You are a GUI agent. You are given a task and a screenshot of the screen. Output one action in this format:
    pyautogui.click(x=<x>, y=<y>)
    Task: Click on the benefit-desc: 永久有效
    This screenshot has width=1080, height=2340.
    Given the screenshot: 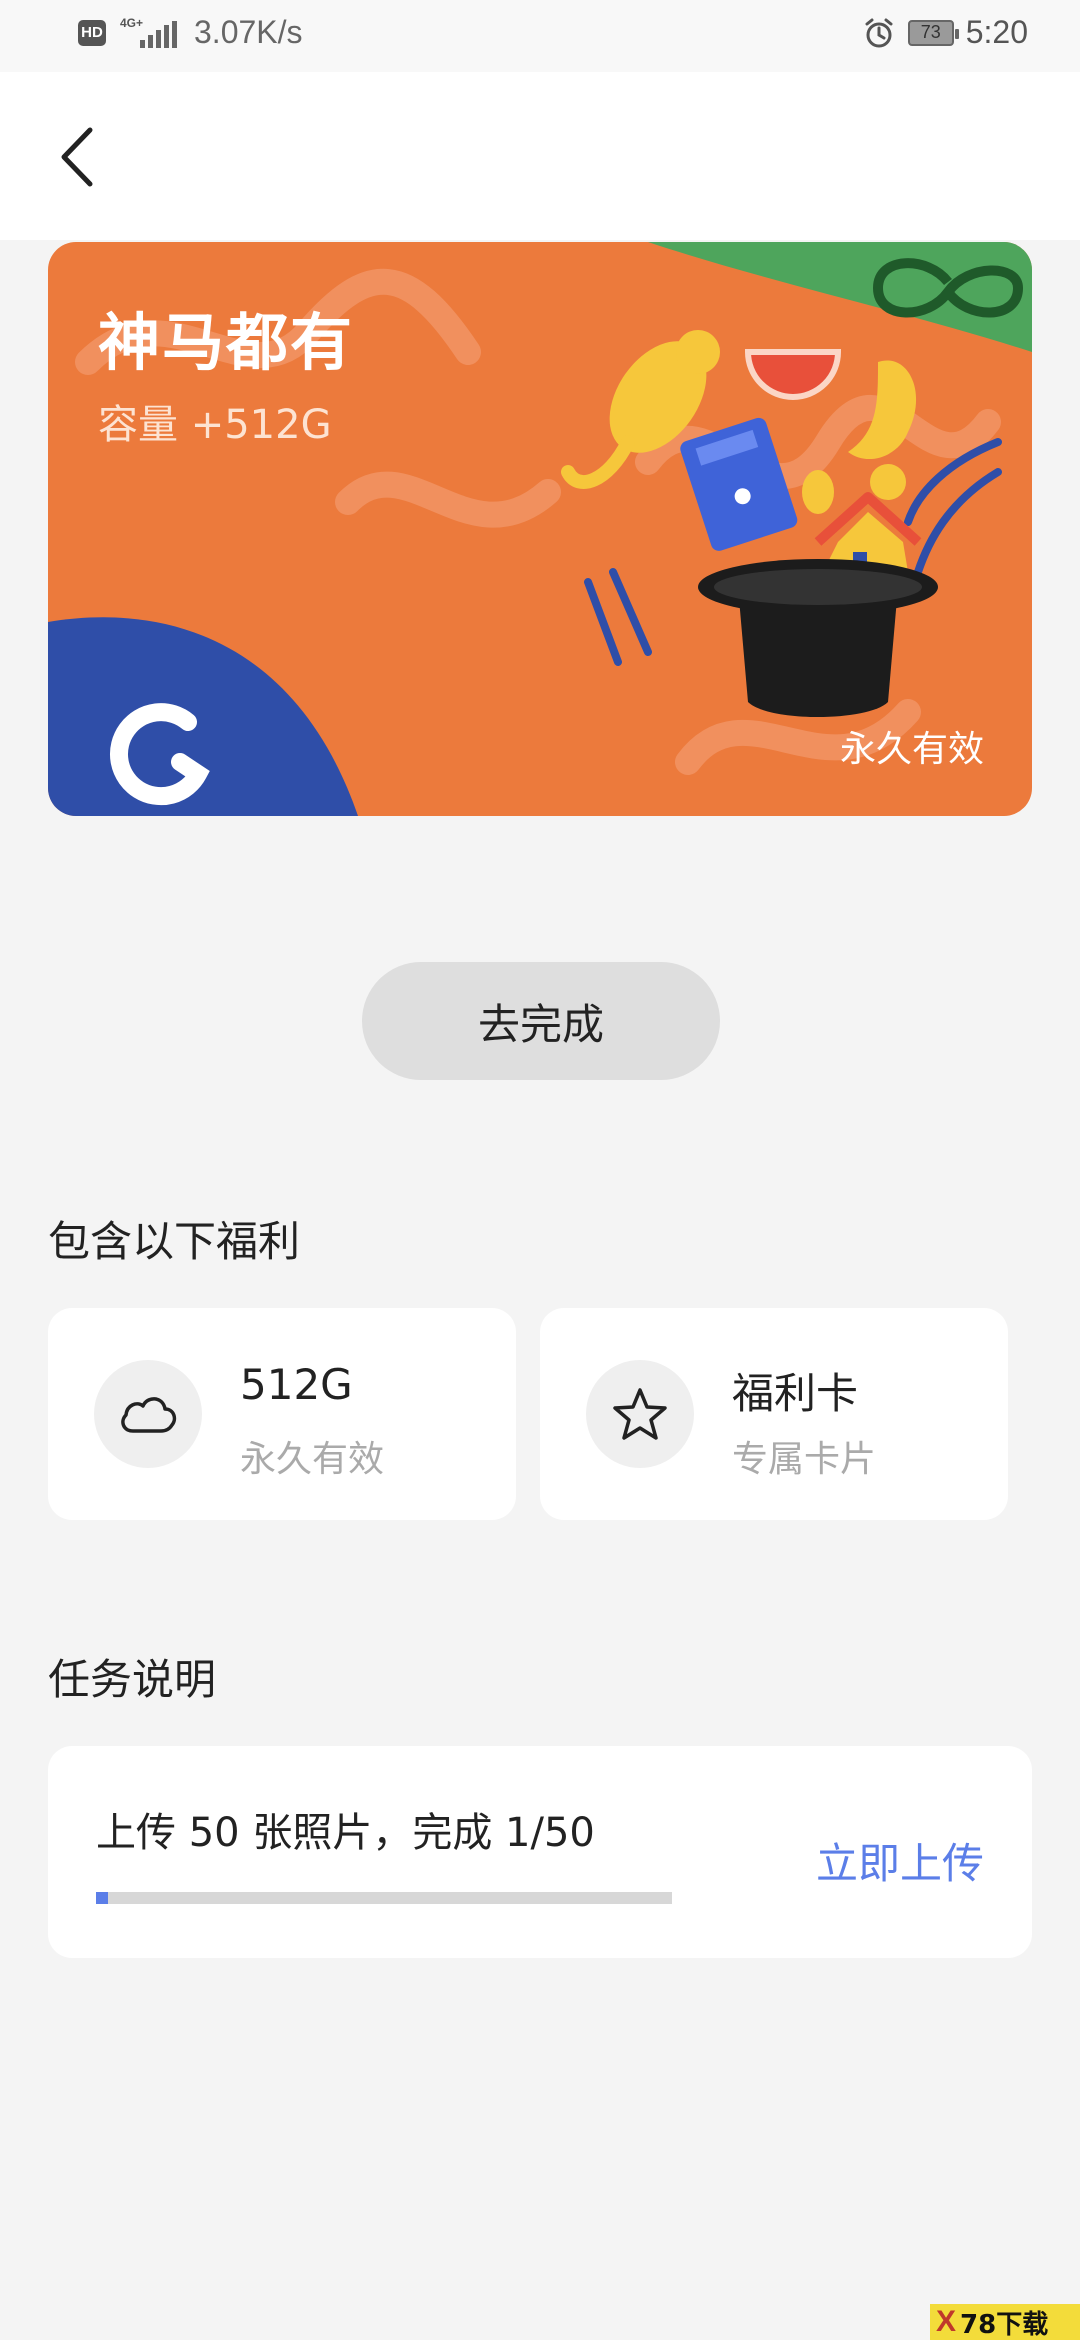 What is the action you would take?
    pyautogui.click(x=312, y=1459)
    